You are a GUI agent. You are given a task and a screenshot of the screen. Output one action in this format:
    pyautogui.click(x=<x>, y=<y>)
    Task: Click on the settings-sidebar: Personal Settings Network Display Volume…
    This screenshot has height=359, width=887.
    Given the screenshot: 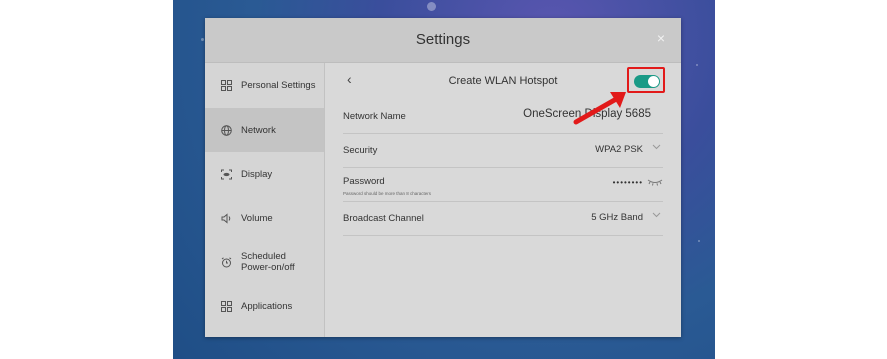 What is the action you would take?
    pyautogui.click(x=265, y=200)
    